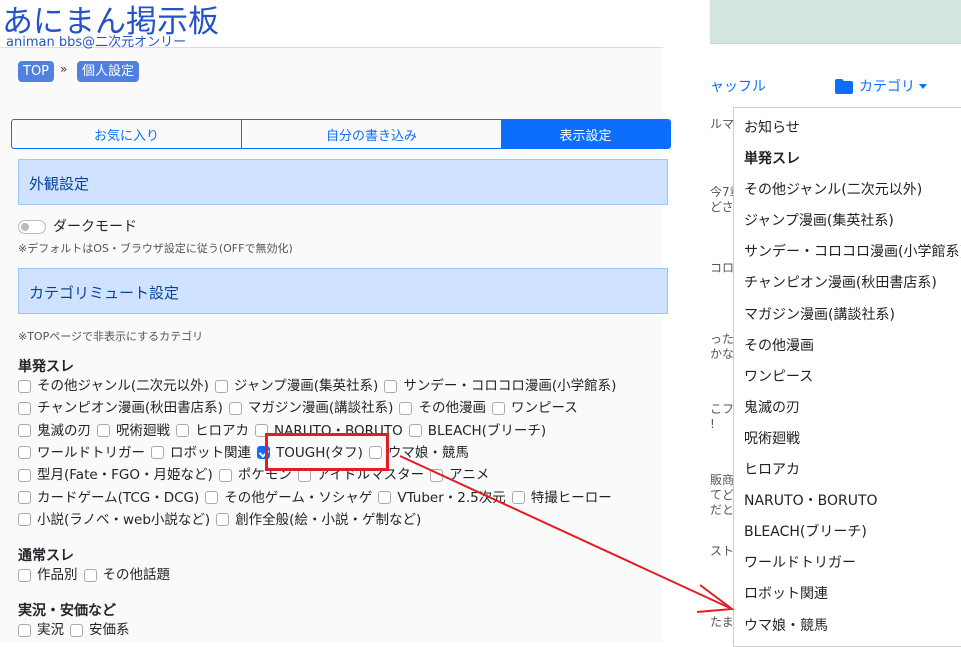 This screenshot has height=647, width=961. What do you see at coordinates (567, 534) in the screenshot?
I see `annotation-arrow` at bounding box center [567, 534].